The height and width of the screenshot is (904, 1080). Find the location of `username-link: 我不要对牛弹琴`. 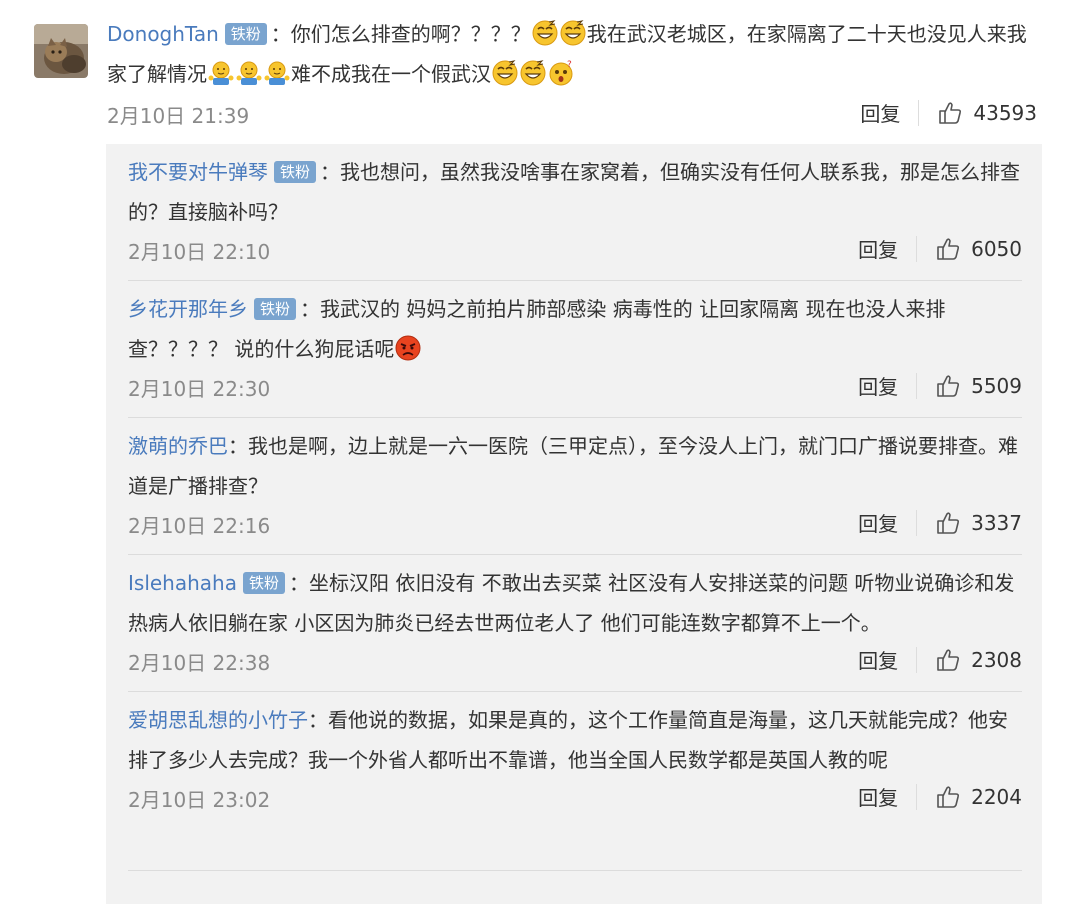

username-link: 我不要对牛弹琴 is located at coordinates (198, 172).